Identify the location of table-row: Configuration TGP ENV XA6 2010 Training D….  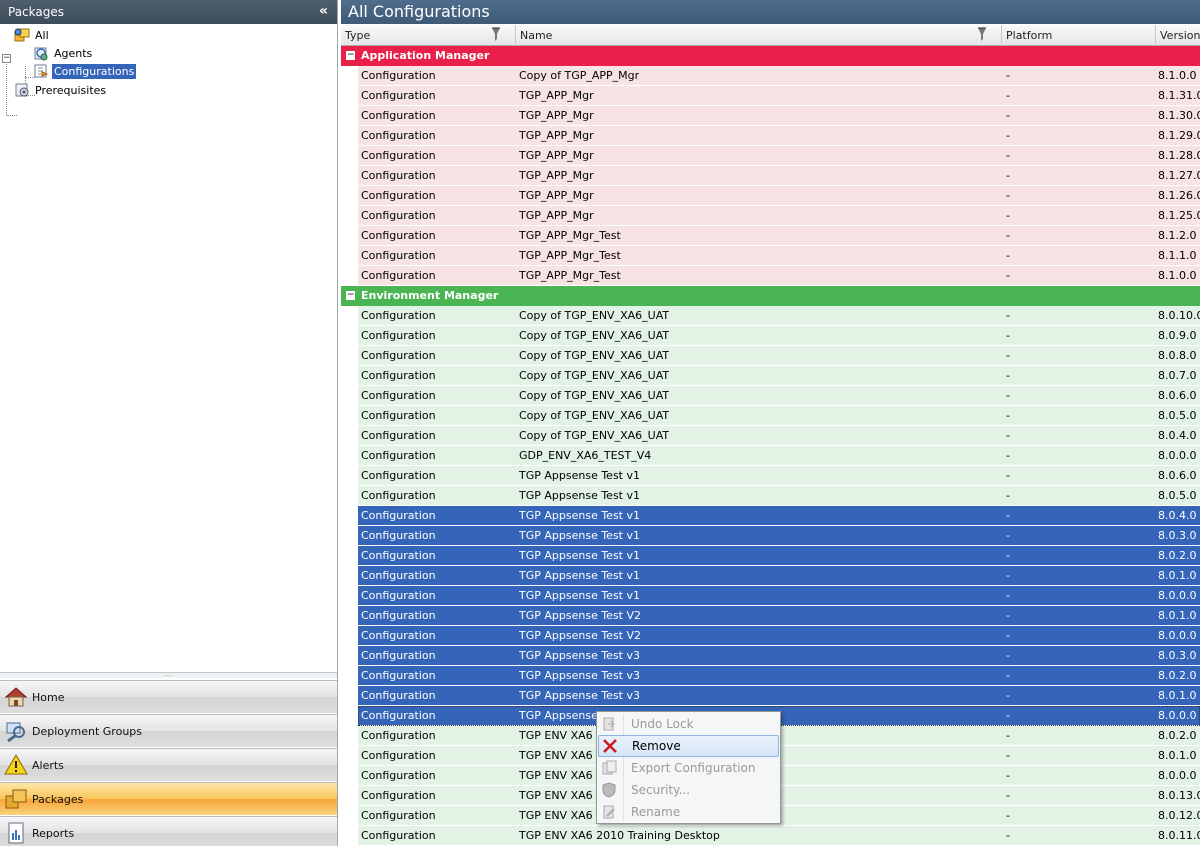
(779, 836).